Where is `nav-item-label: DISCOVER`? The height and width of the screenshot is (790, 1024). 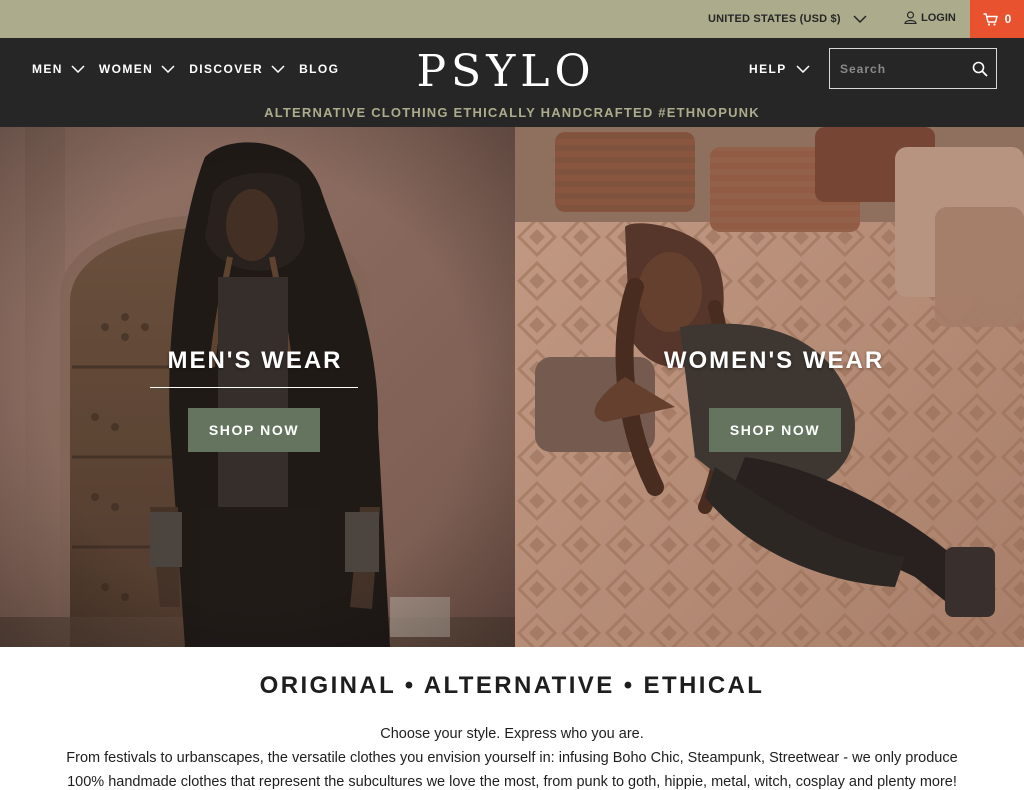
nav-item-label: DISCOVER is located at coordinates (226, 69).